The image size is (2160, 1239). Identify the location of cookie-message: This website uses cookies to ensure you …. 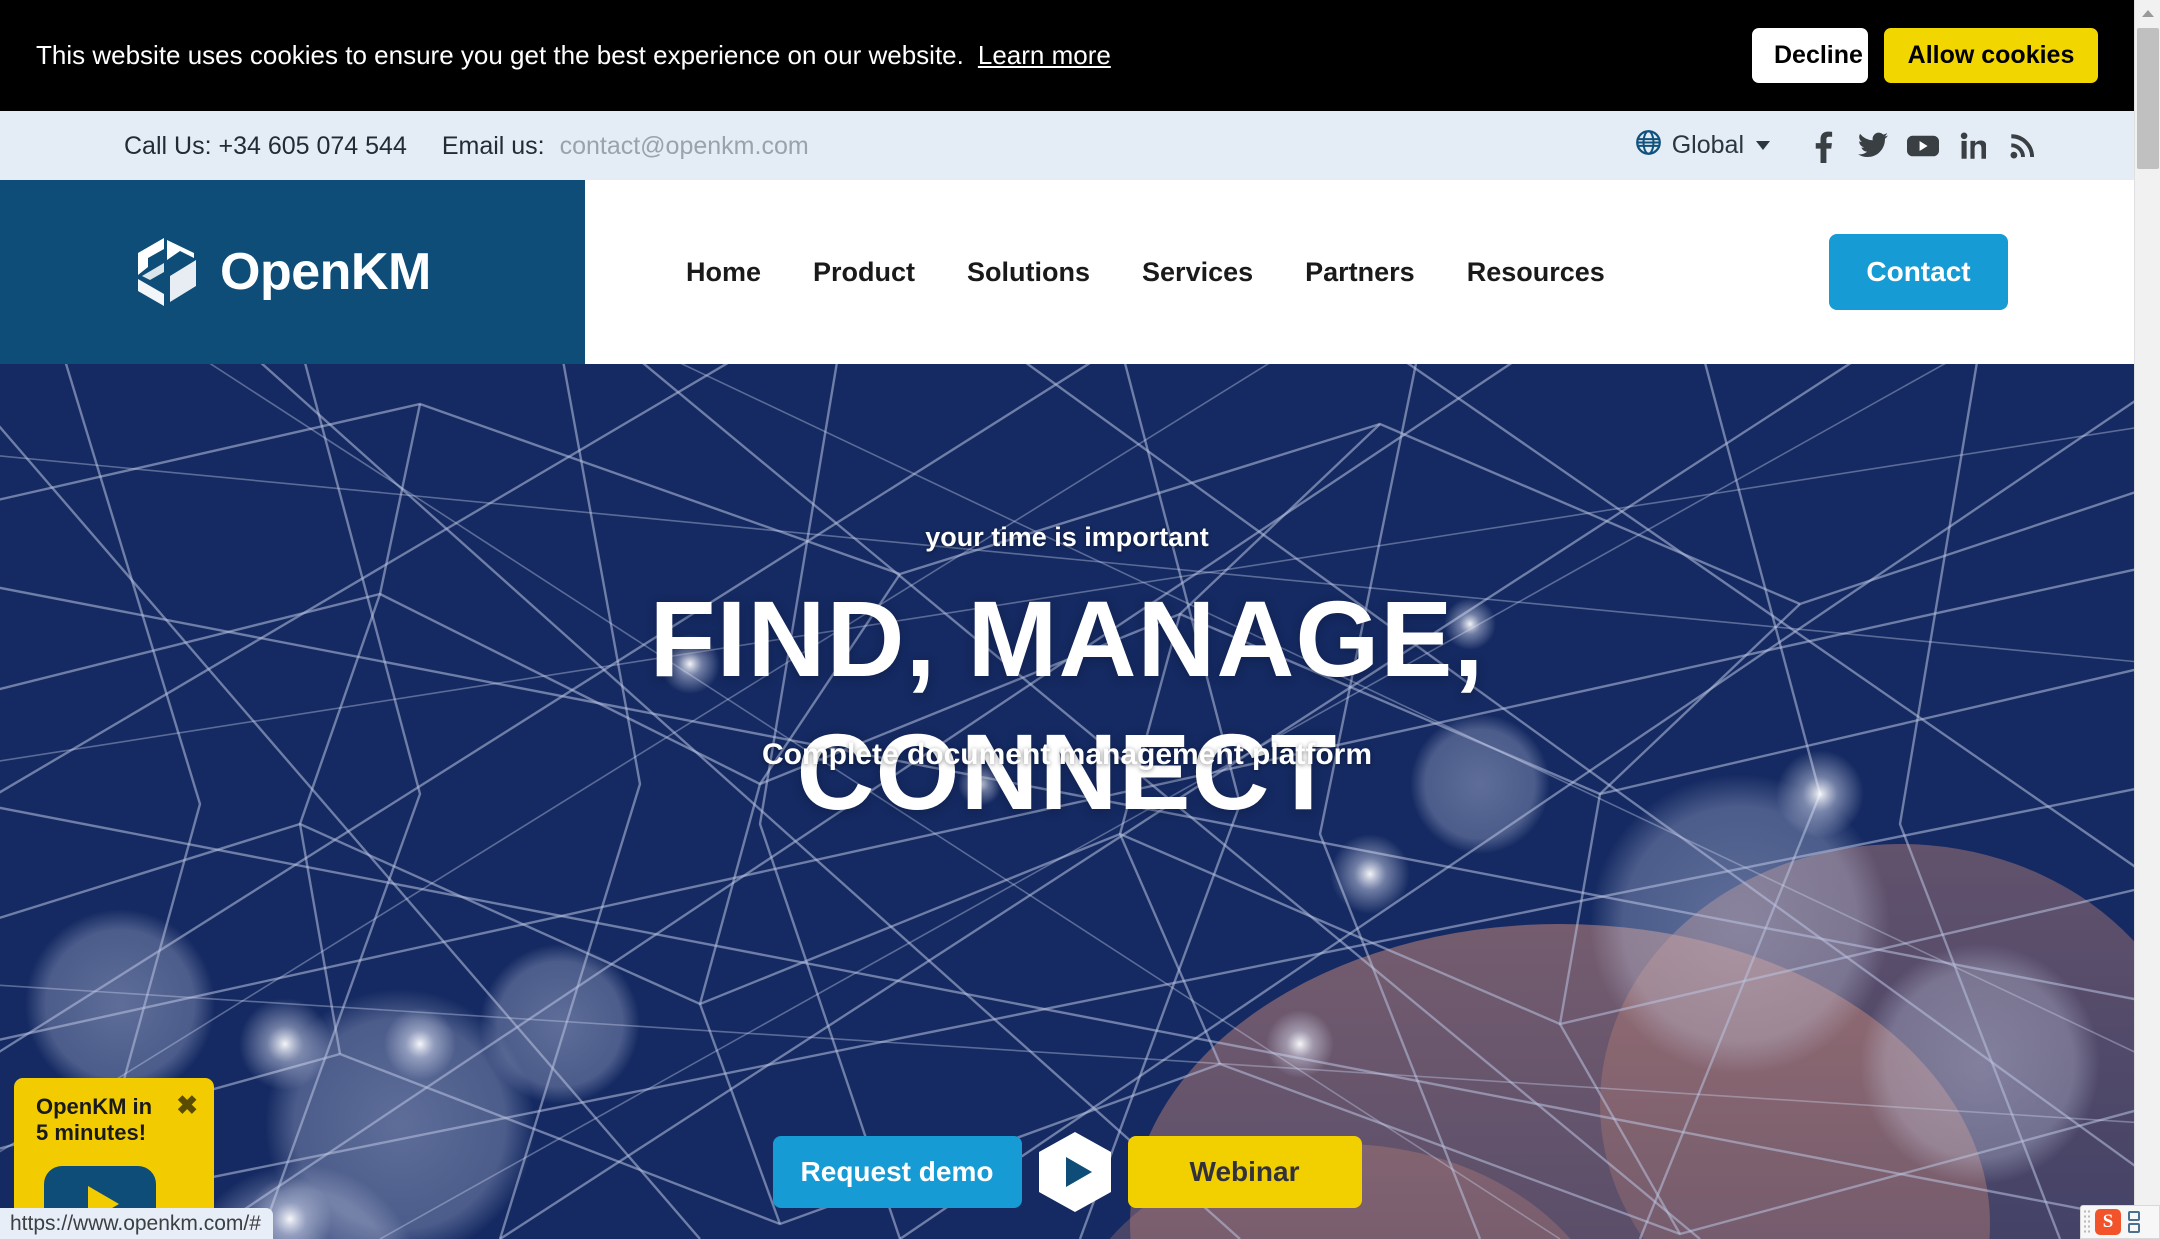
(573, 55).